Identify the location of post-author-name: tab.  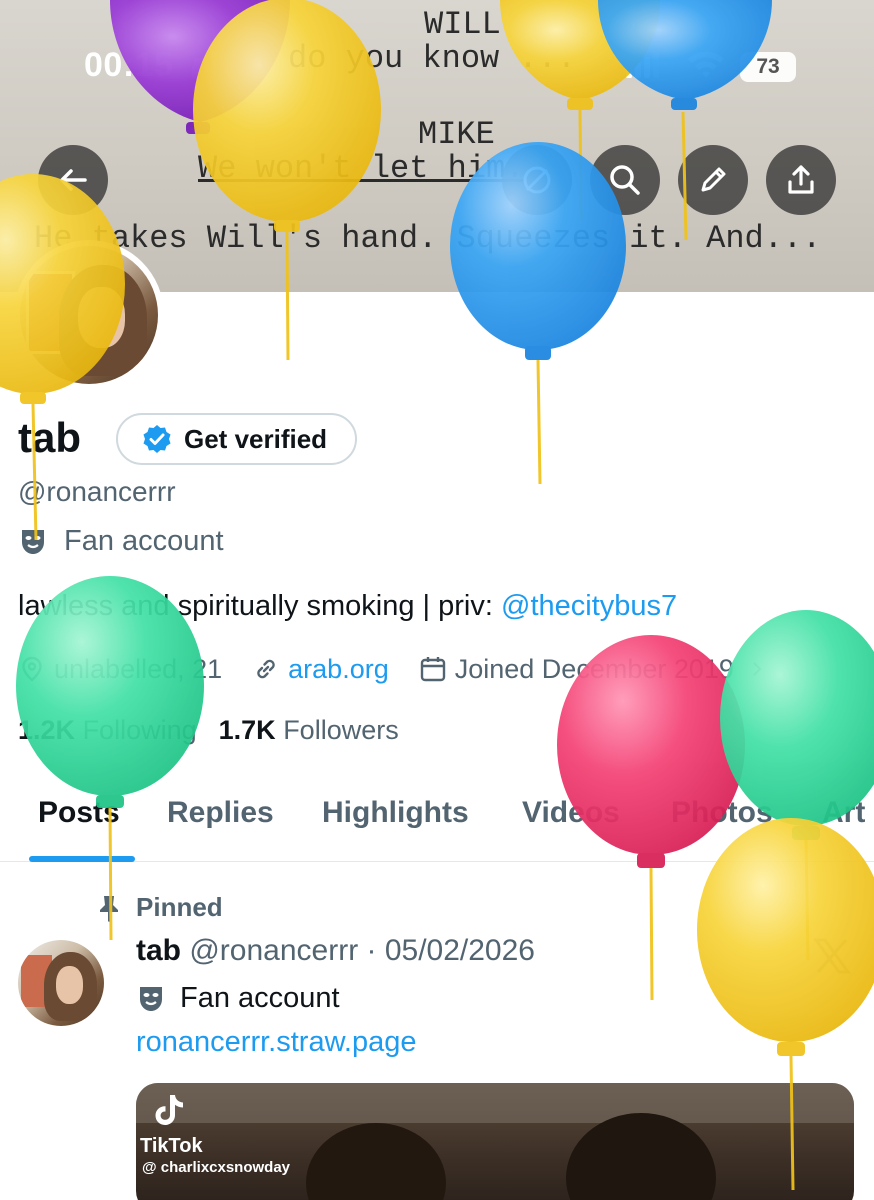
(158, 950).